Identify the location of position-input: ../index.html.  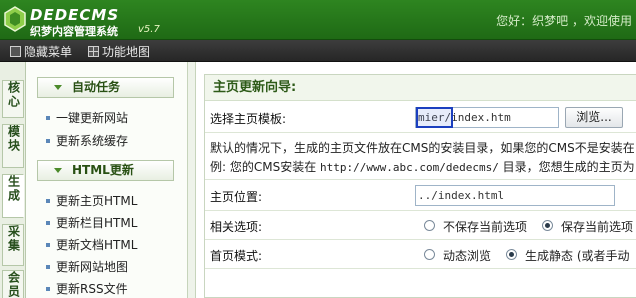
(515, 195).